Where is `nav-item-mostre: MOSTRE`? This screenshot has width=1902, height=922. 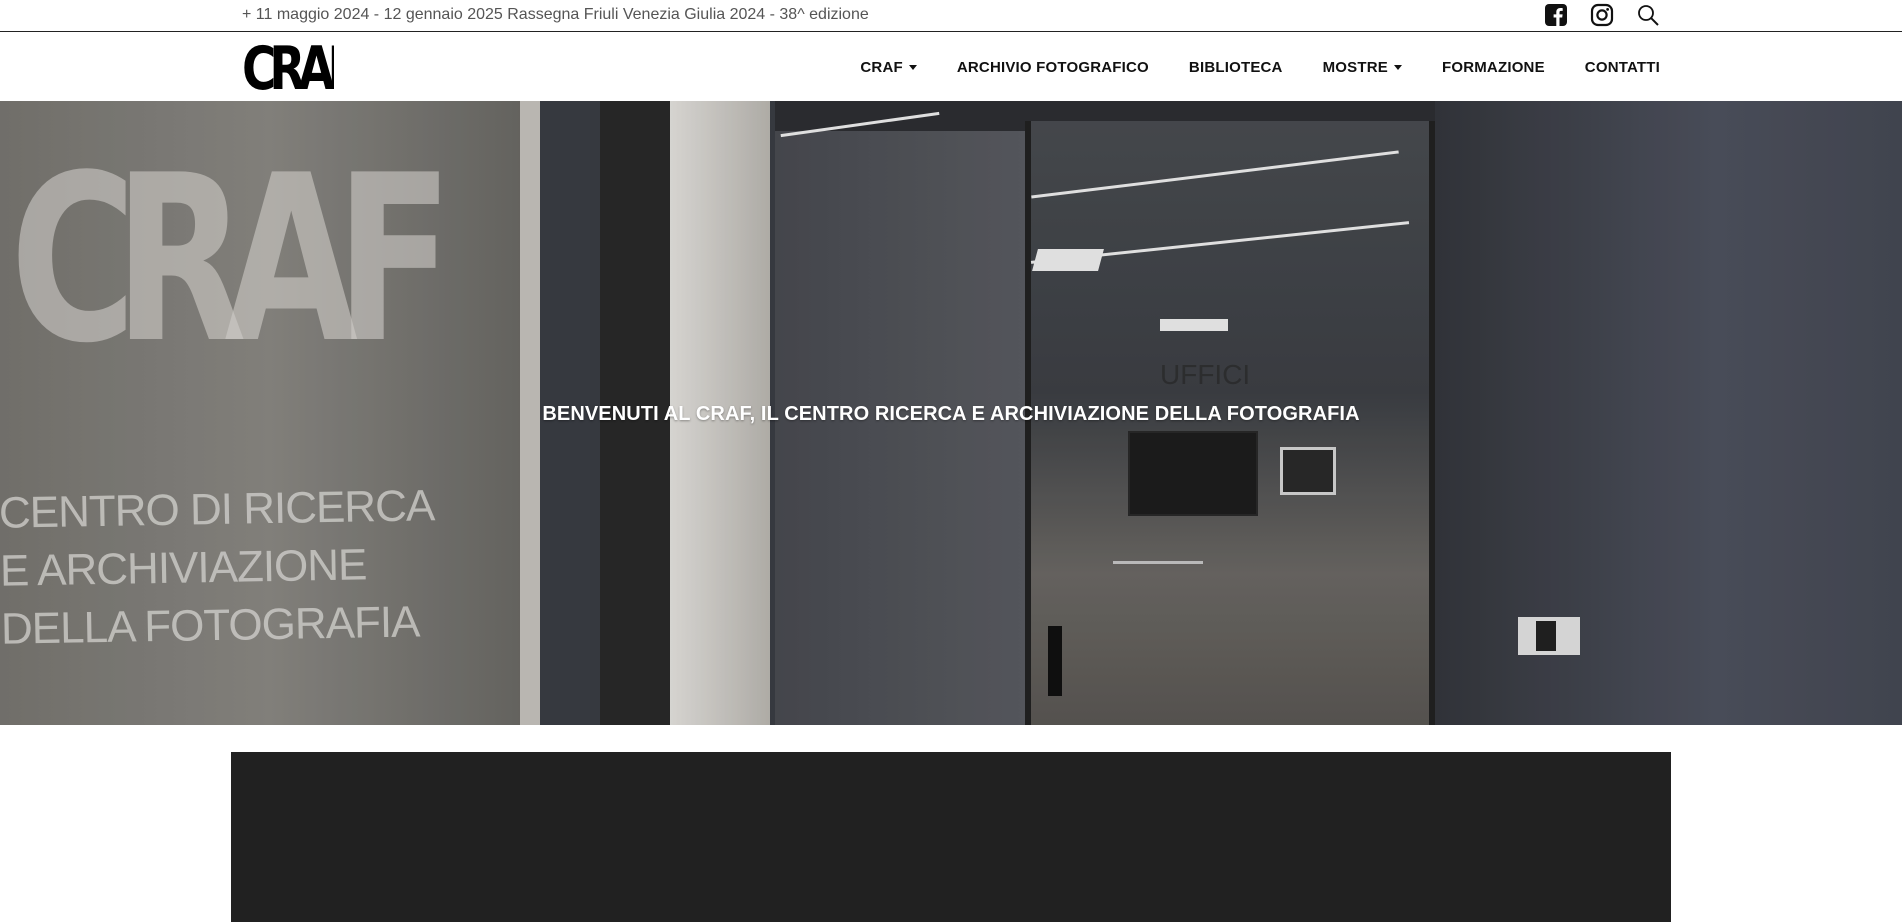 nav-item-mostre: MOSTRE is located at coordinates (1362, 67).